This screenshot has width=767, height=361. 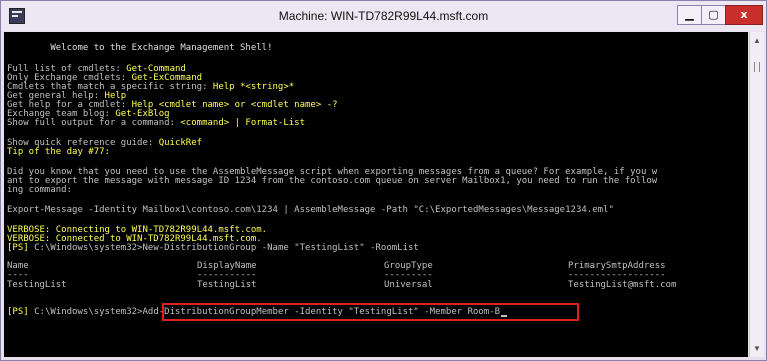 What do you see at coordinates (757, 348) in the screenshot?
I see `scroll-down-arrow-icon: ▼` at bounding box center [757, 348].